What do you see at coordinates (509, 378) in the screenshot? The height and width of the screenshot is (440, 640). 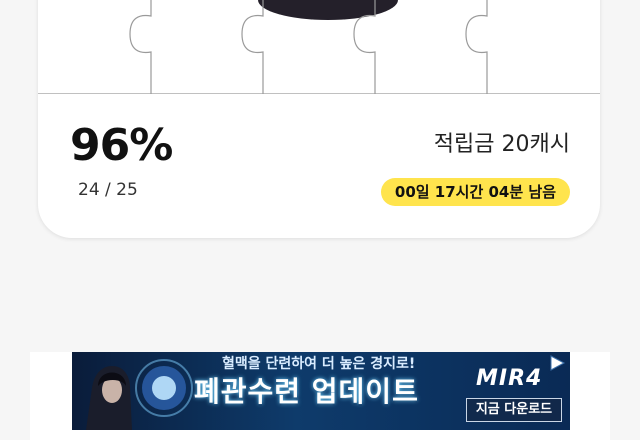 I see `ad-logo: MIR4` at bounding box center [509, 378].